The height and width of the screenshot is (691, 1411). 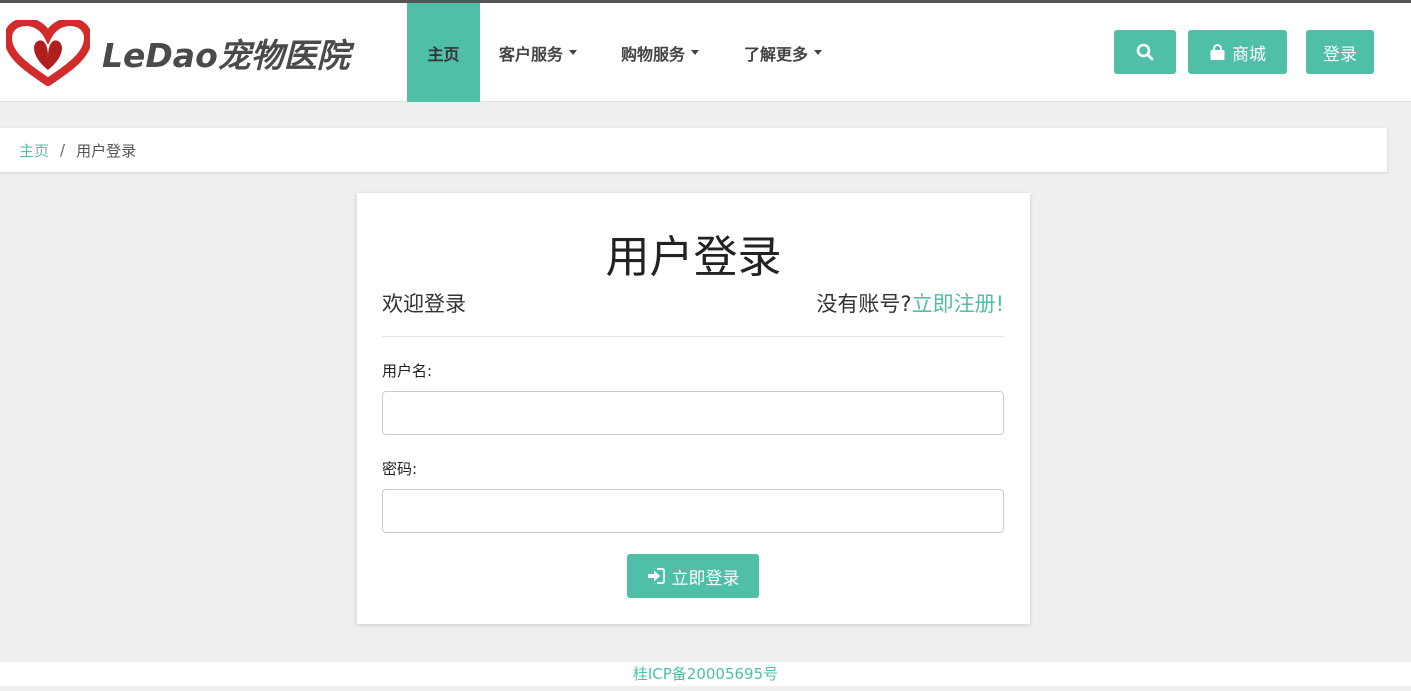 What do you see at coordinates (34, 150) in the screenshot?
I see `breadcrumb-home-link: 主页` at bounding box center [34, 150].